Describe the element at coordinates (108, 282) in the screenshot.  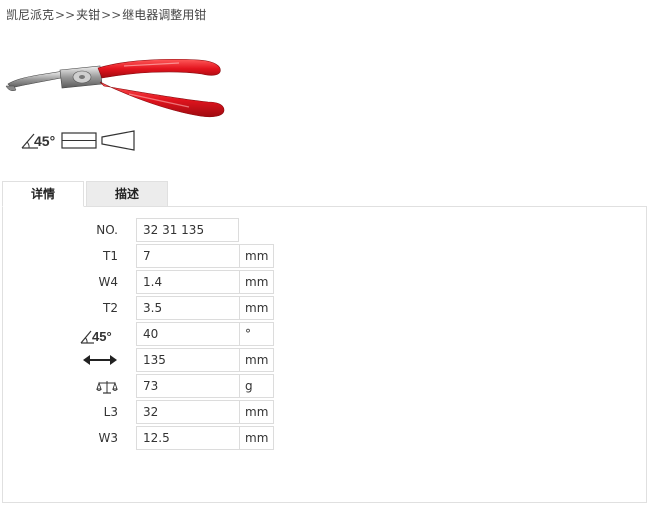
I see `spec-label: W4` at that location.